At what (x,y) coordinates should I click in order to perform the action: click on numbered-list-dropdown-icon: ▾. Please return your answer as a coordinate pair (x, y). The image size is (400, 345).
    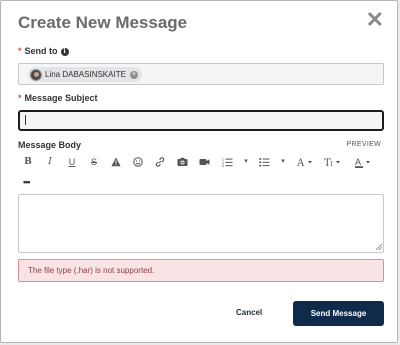
    Looking at the image, I should click on (246, 162).